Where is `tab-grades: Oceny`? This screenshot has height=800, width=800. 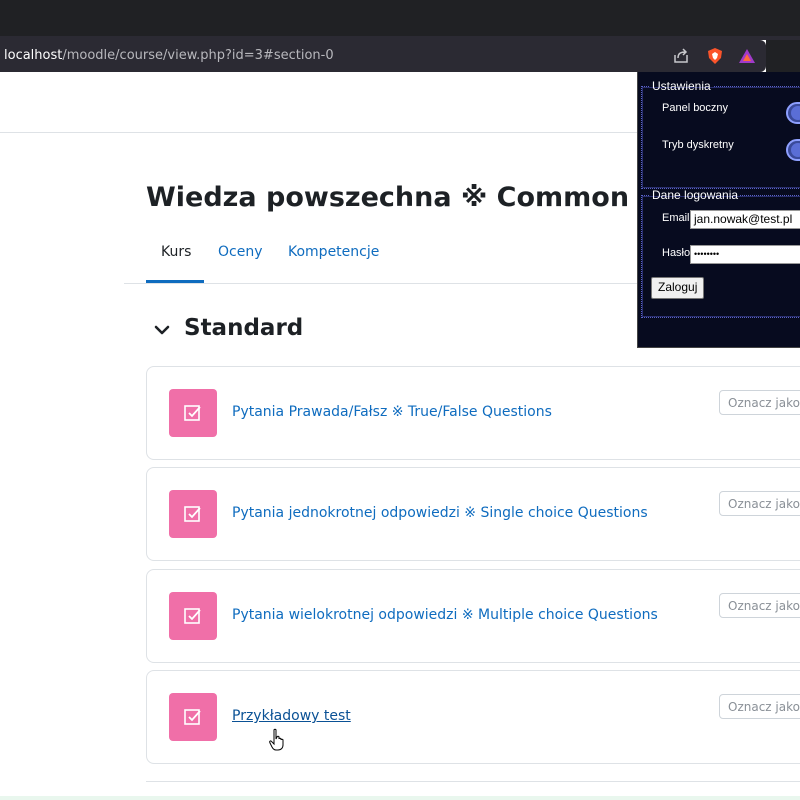
tab-grades: Oceny is located at coordinates (240, 252).